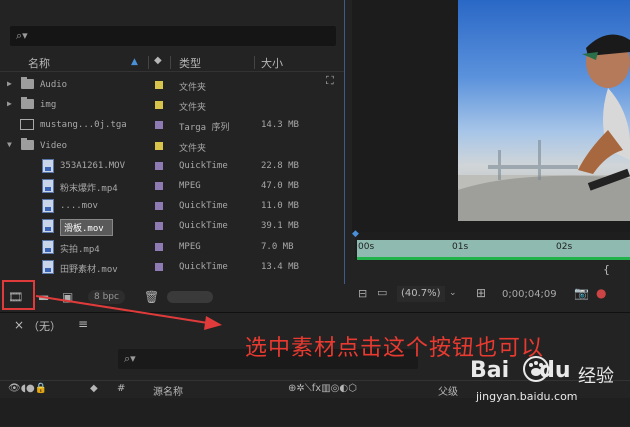 The width and height of the screenshot is (630, 427). Describe the element at coordinates (172, 85) in the screenshot. I see `project-row: ▶ Audio 文件夹` at that location.